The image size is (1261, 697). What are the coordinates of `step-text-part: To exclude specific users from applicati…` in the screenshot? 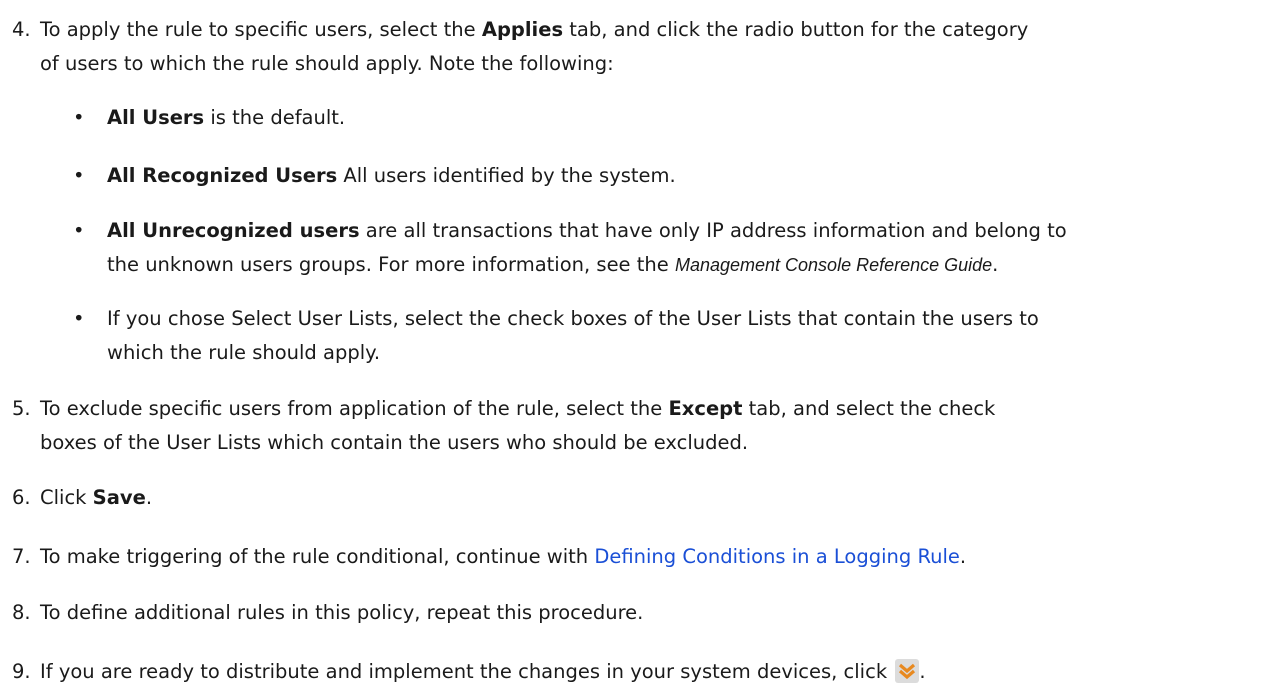 It's located at (354, 408).